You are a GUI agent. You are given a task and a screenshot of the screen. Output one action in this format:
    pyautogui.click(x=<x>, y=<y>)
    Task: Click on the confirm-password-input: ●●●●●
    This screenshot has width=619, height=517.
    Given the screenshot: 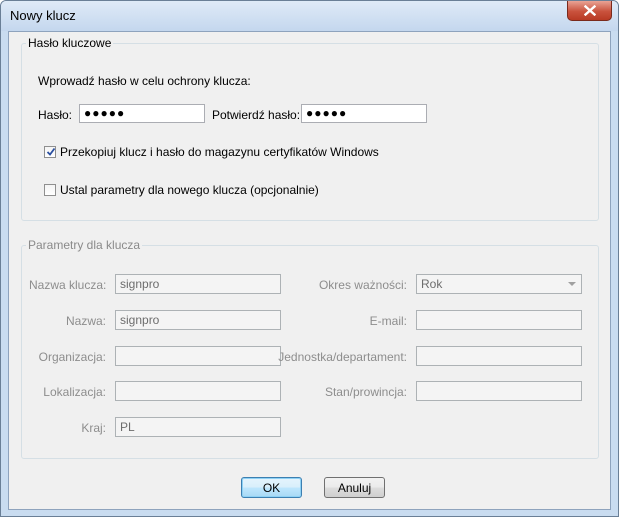 What is the action you would take?
    pyautogui.click(x=364, y=113)
    